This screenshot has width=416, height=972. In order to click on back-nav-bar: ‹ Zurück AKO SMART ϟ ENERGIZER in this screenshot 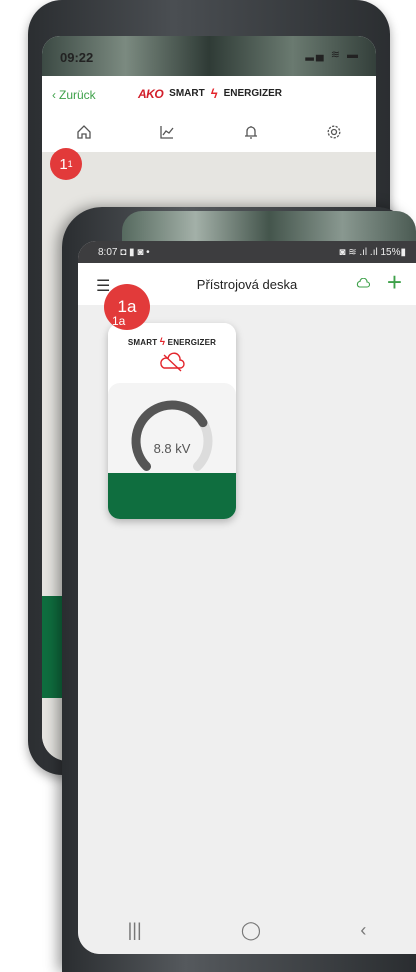, I will do `click(209, 95)`.